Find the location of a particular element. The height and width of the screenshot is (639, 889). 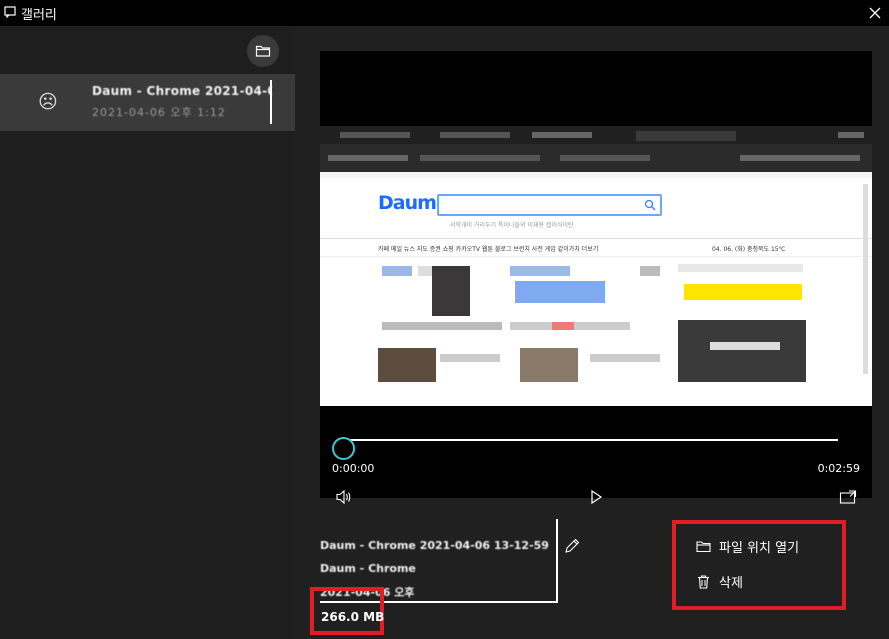

file-name: Daum - Chrome 2021-04-06 13-12-59 is located at coordinates (434, 545).